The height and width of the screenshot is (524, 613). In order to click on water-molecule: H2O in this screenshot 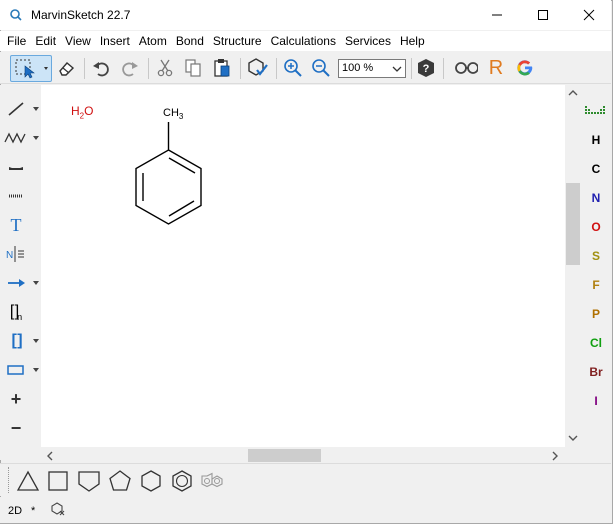, I will do `click(82, 112)`.